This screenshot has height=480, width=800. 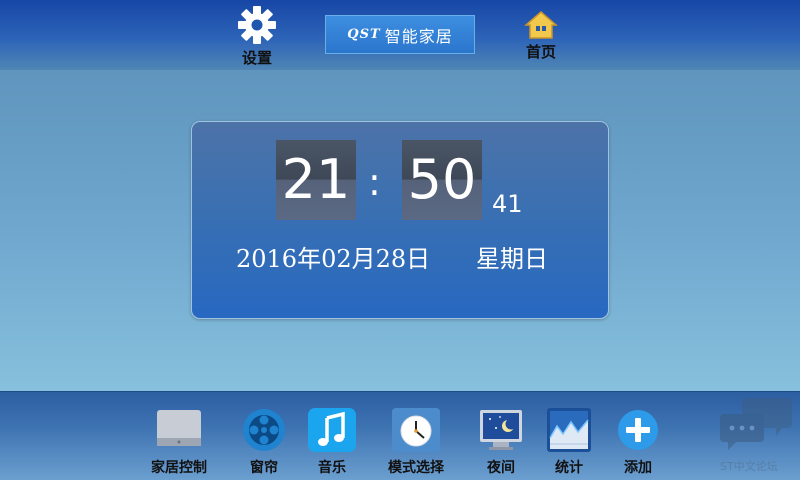 What do you see at coordinates (332, 468) in the screenshot?
I see `dock-label: 音乐` at bounding box center [332, 468].